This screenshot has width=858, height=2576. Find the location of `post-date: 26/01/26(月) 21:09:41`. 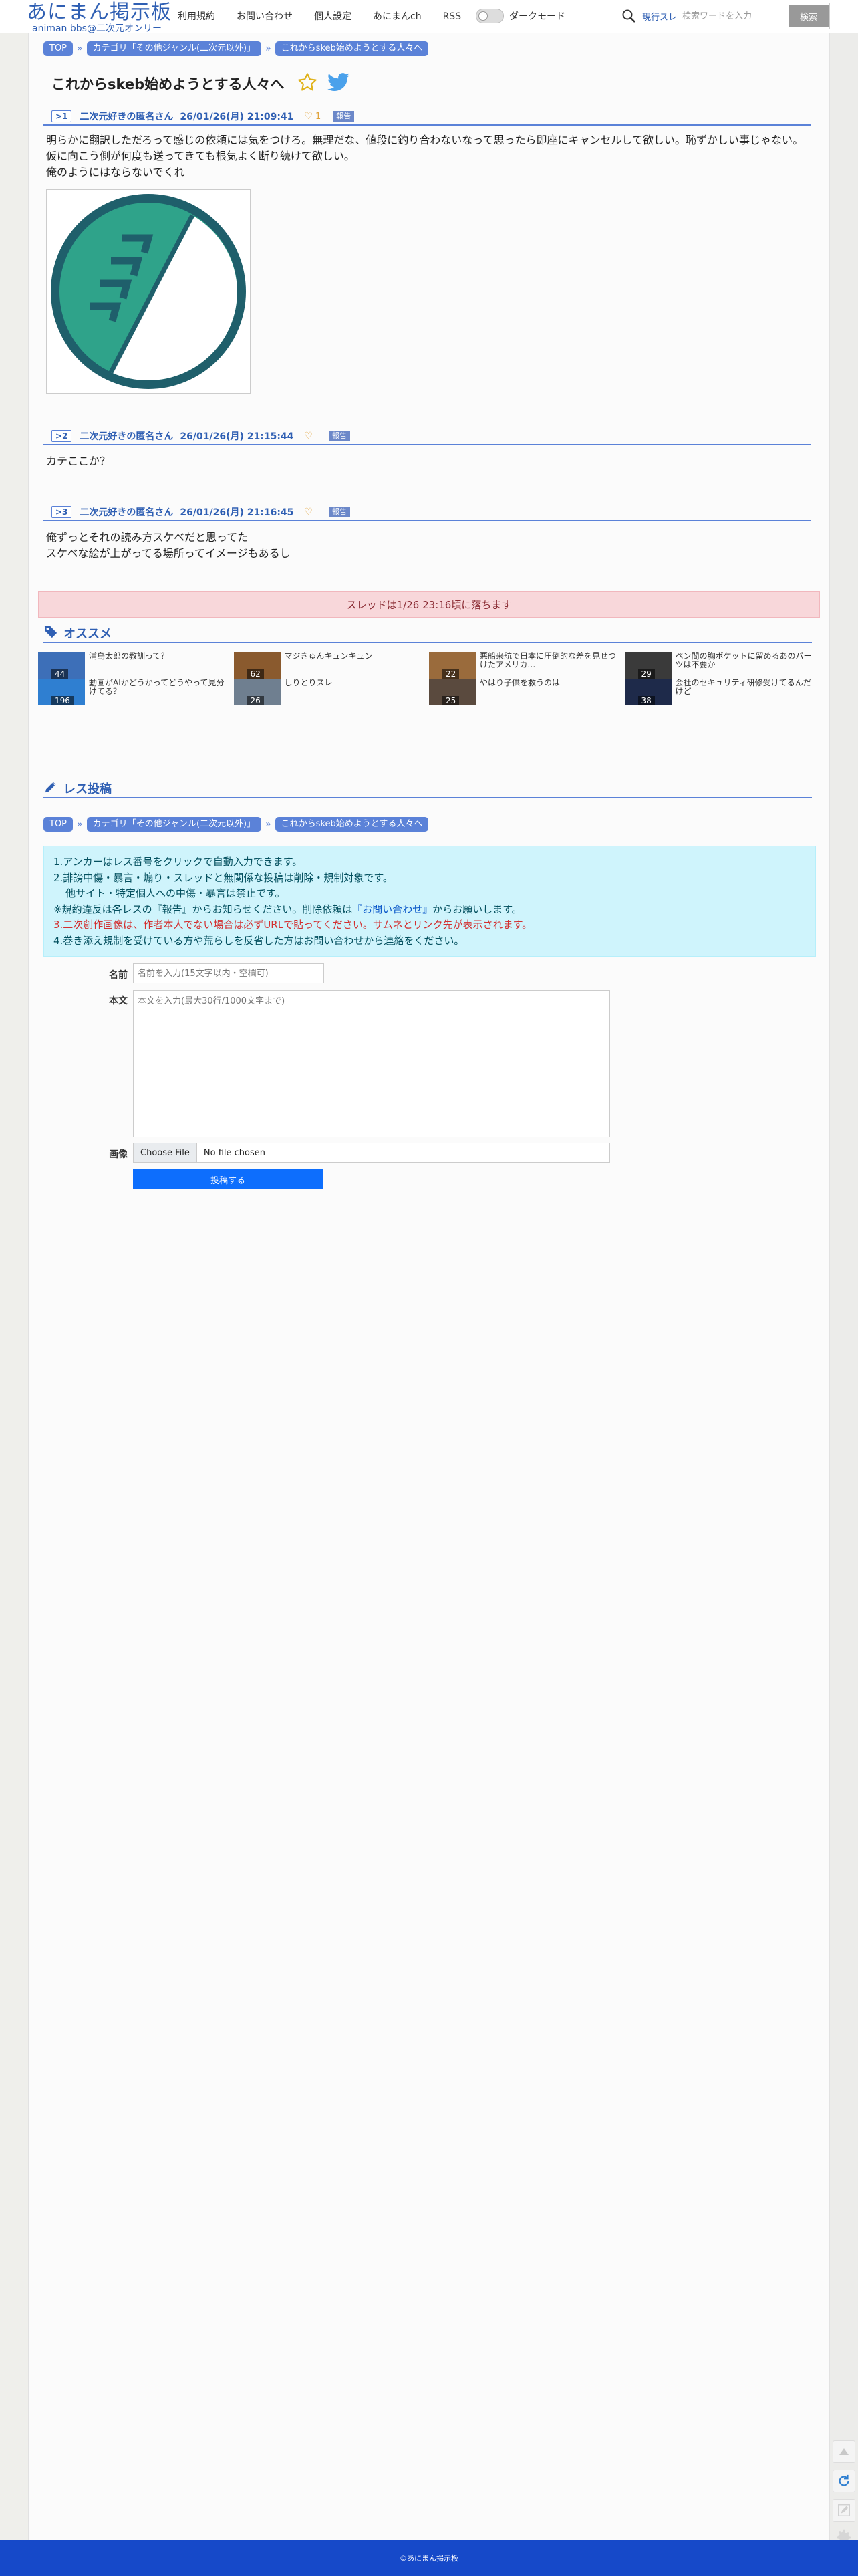

post-date: 26/01/26(月) 21:09:41 is located at coordinates (237, 117).